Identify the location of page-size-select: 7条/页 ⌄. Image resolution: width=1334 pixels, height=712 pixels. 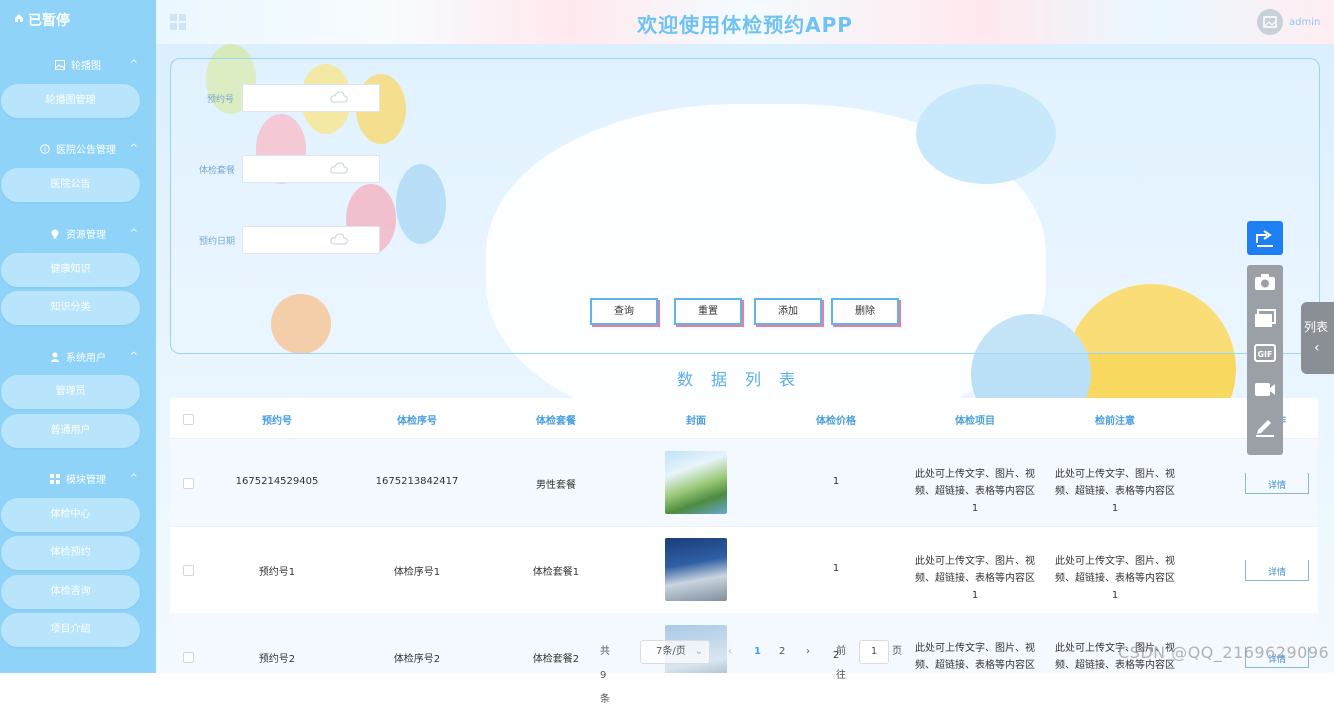
(675, 652).